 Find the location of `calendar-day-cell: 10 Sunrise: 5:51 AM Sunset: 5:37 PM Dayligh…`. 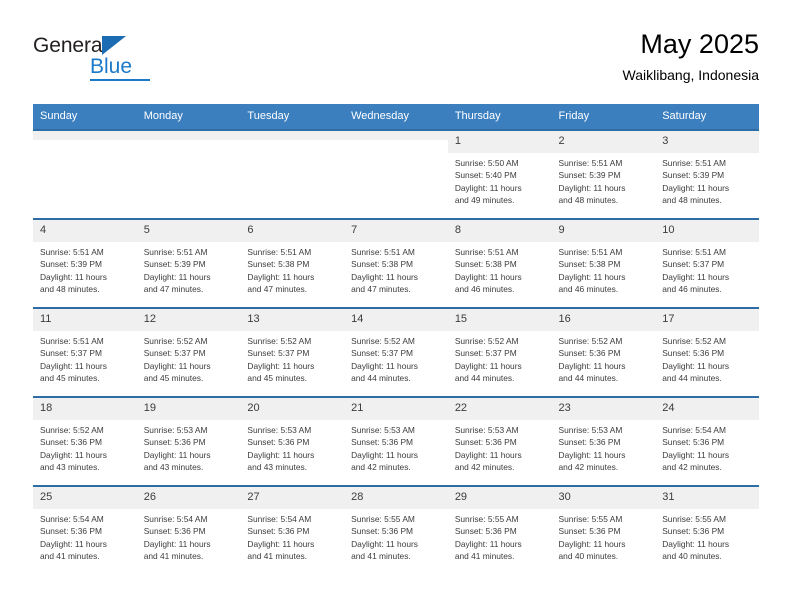

calendar-day-cell: 10 Sunrise: 5:51 AM Sunset: 5:37 PM Dayligh… is located at coordinates (707, 263).